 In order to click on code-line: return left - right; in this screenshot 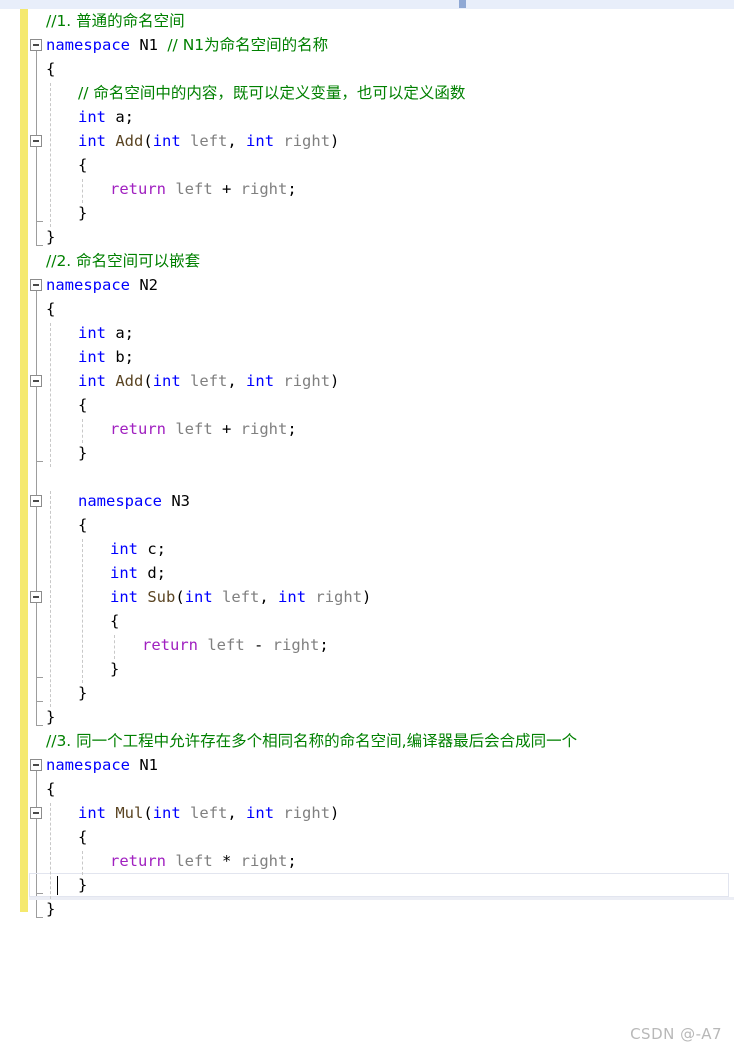, I will do `click(235, 645)`.